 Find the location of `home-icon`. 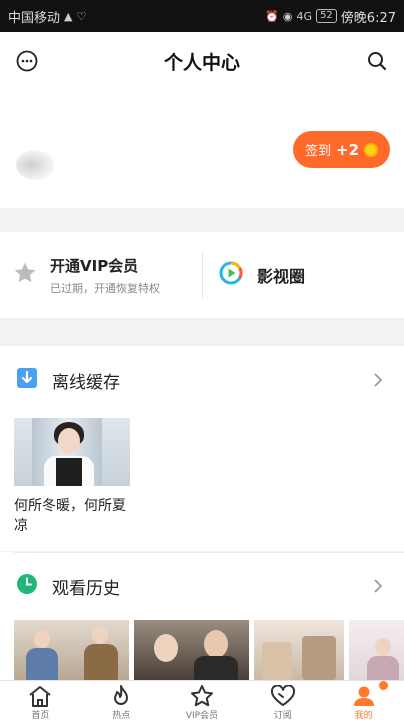

home-icon is located at coordinates (40, 698).